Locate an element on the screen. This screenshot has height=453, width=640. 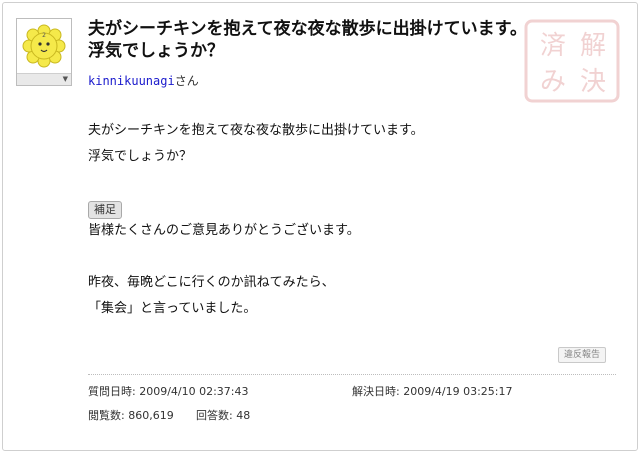
resolved-datetime: 解決日時: 2009/4/19 03:25:17 is located at coordinates (432, 391).